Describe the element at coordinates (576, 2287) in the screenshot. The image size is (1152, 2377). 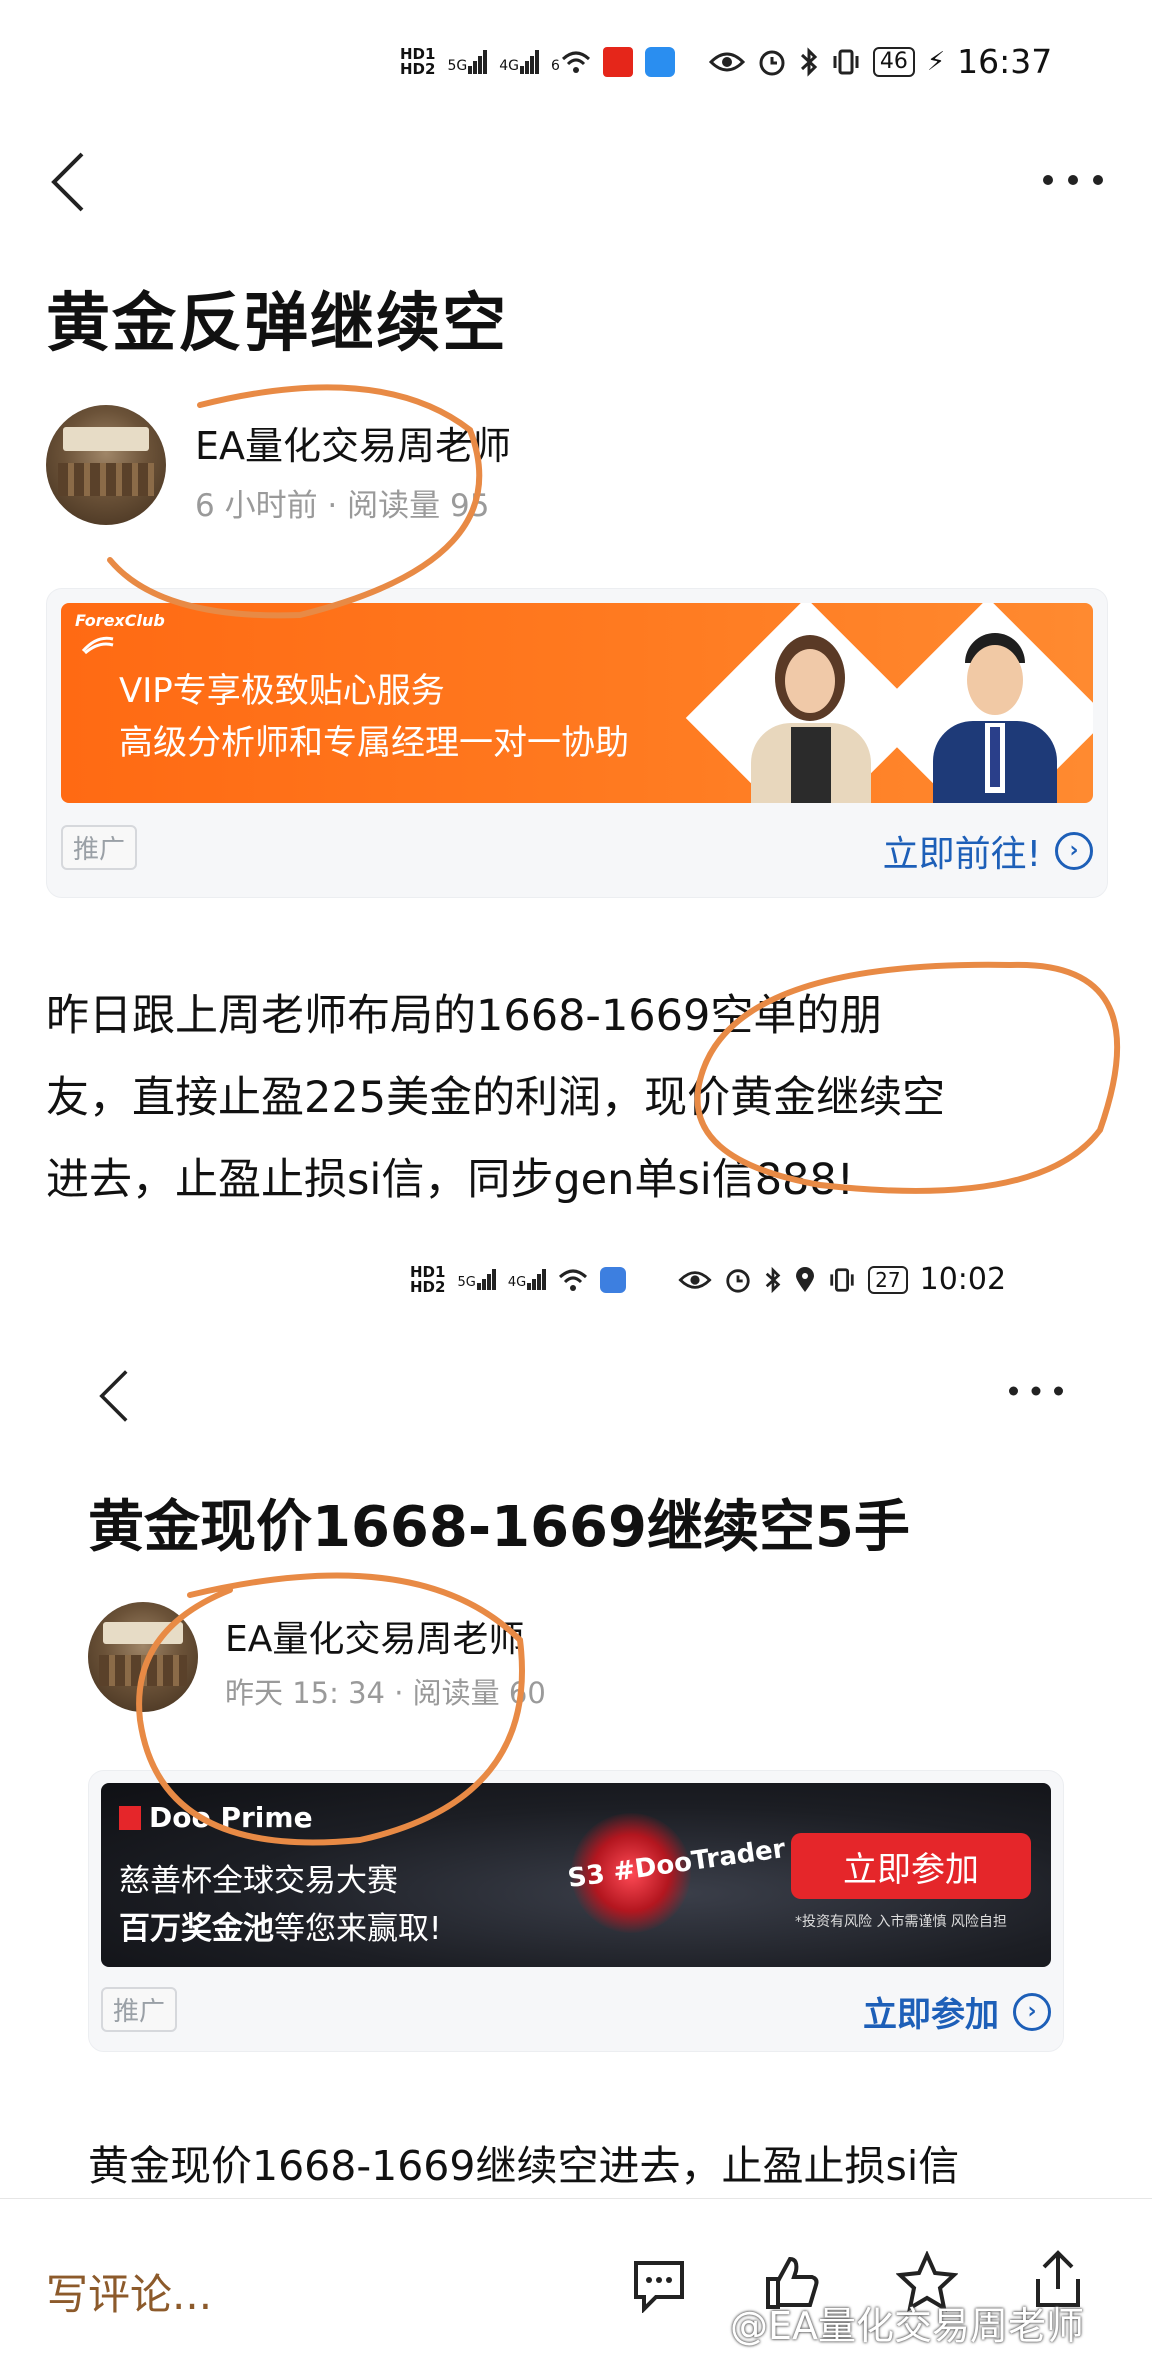
I see `bottom-bar: 写评论... @EA量化交易周老师` at that location.